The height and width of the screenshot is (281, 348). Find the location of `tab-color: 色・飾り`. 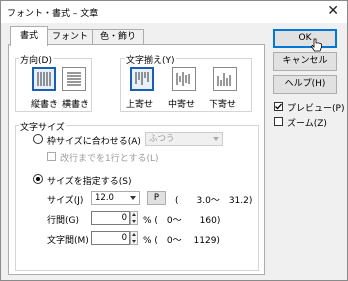

tab-color: 色・飾り is located at coordinates (118, 37).